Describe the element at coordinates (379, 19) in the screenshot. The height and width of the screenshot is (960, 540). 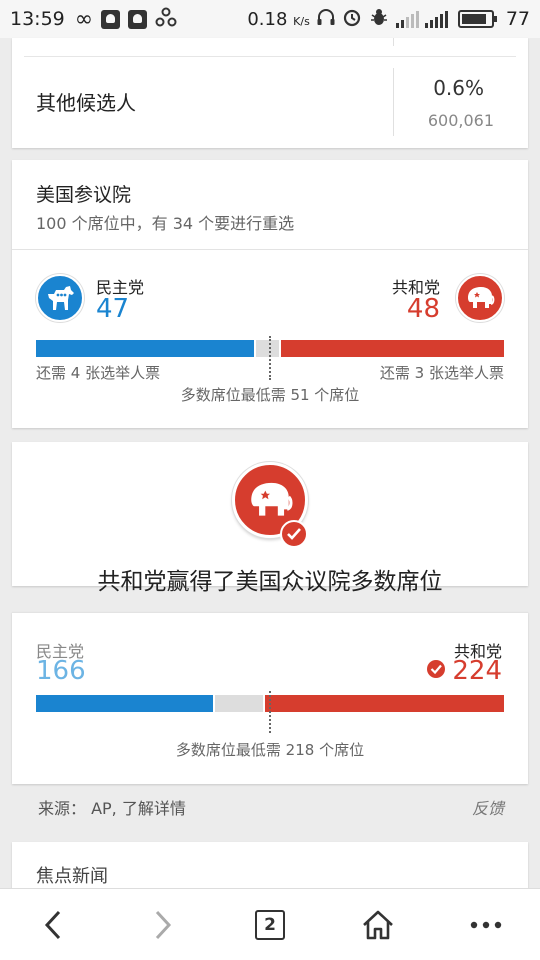
I see `bug-icon` at that location.